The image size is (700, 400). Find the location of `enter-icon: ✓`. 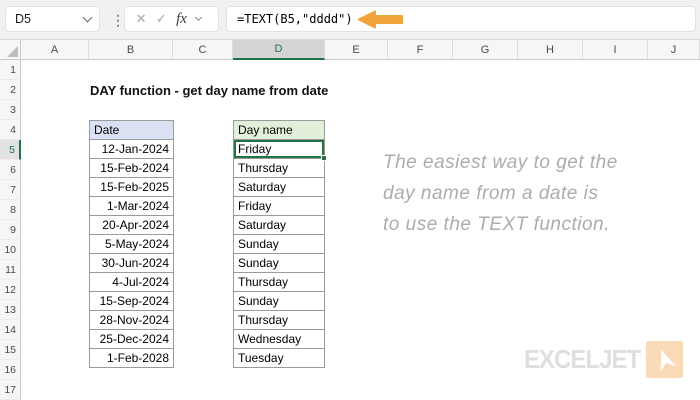

enter-icon: ✓ is located at coordinates (161, 19).